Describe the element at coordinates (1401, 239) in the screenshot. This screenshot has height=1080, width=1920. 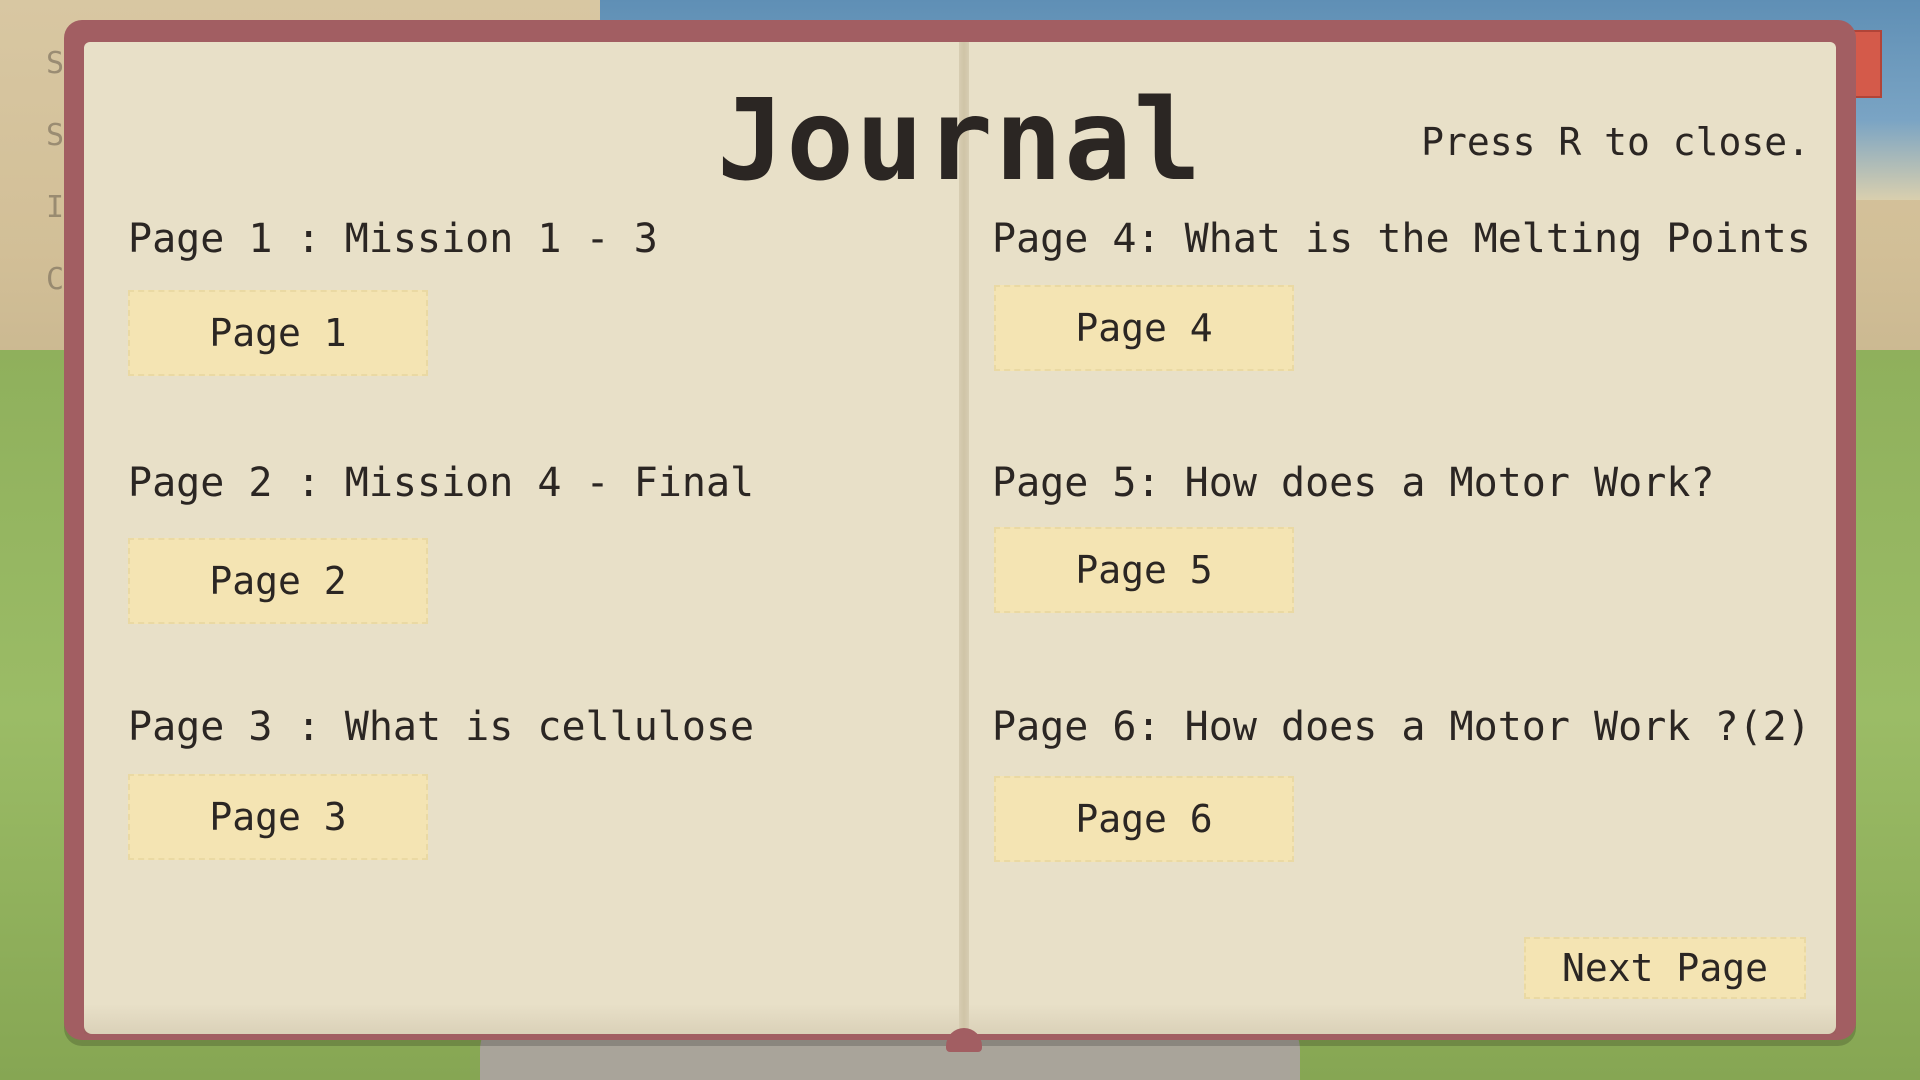
I see `entry-heading-page-4: Page 4: What is the Melting Points` at that location.